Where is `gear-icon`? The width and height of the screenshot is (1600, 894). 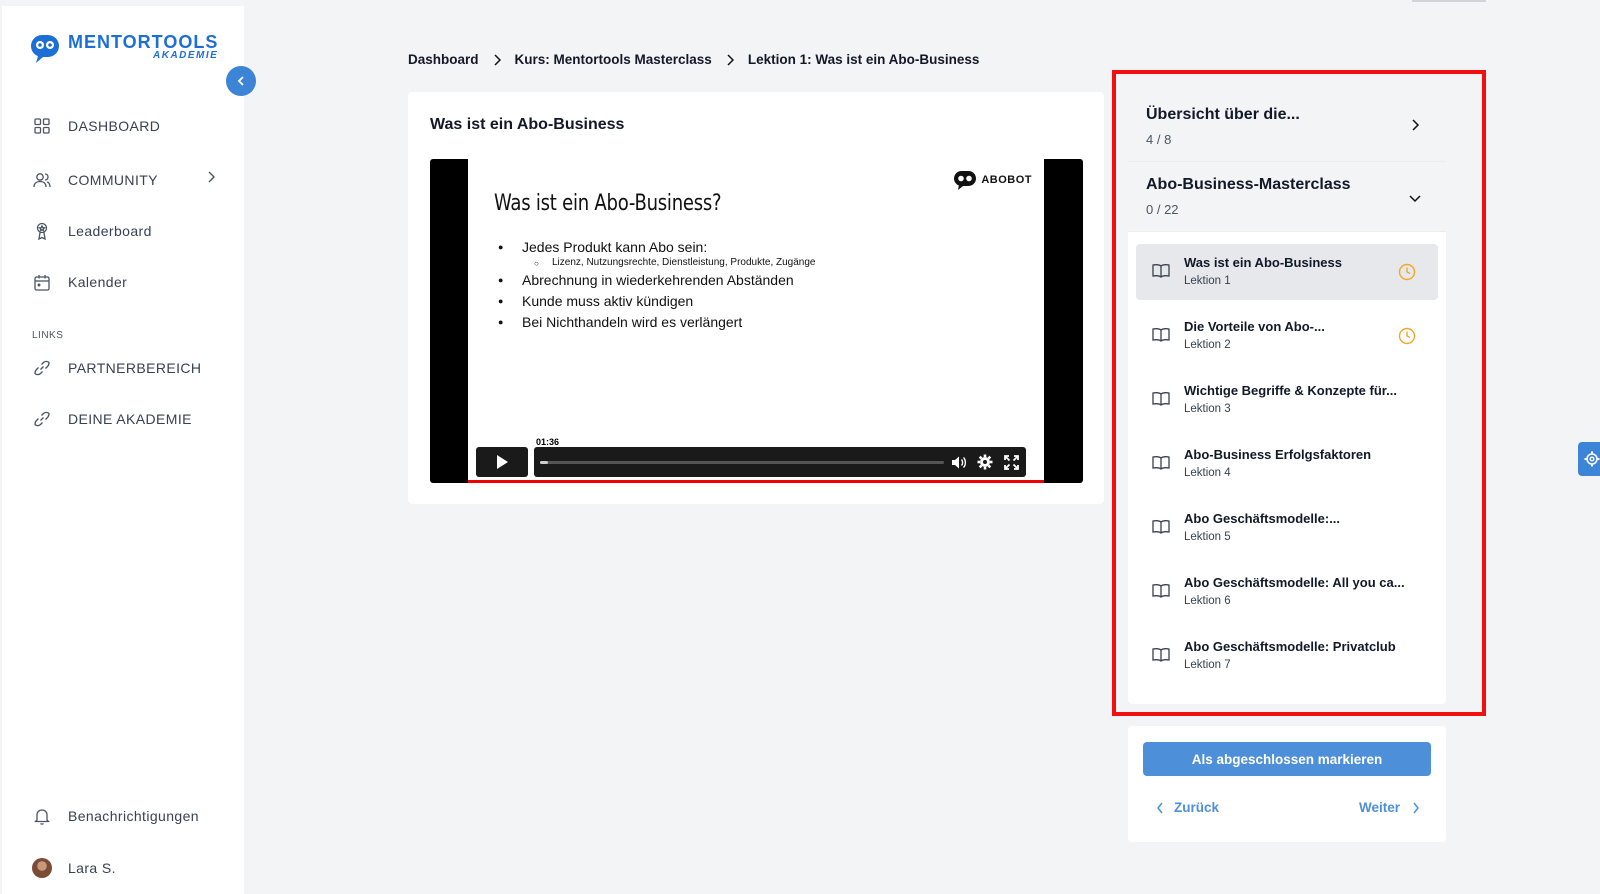 gear-icon is located at coordinates (1592, 459).